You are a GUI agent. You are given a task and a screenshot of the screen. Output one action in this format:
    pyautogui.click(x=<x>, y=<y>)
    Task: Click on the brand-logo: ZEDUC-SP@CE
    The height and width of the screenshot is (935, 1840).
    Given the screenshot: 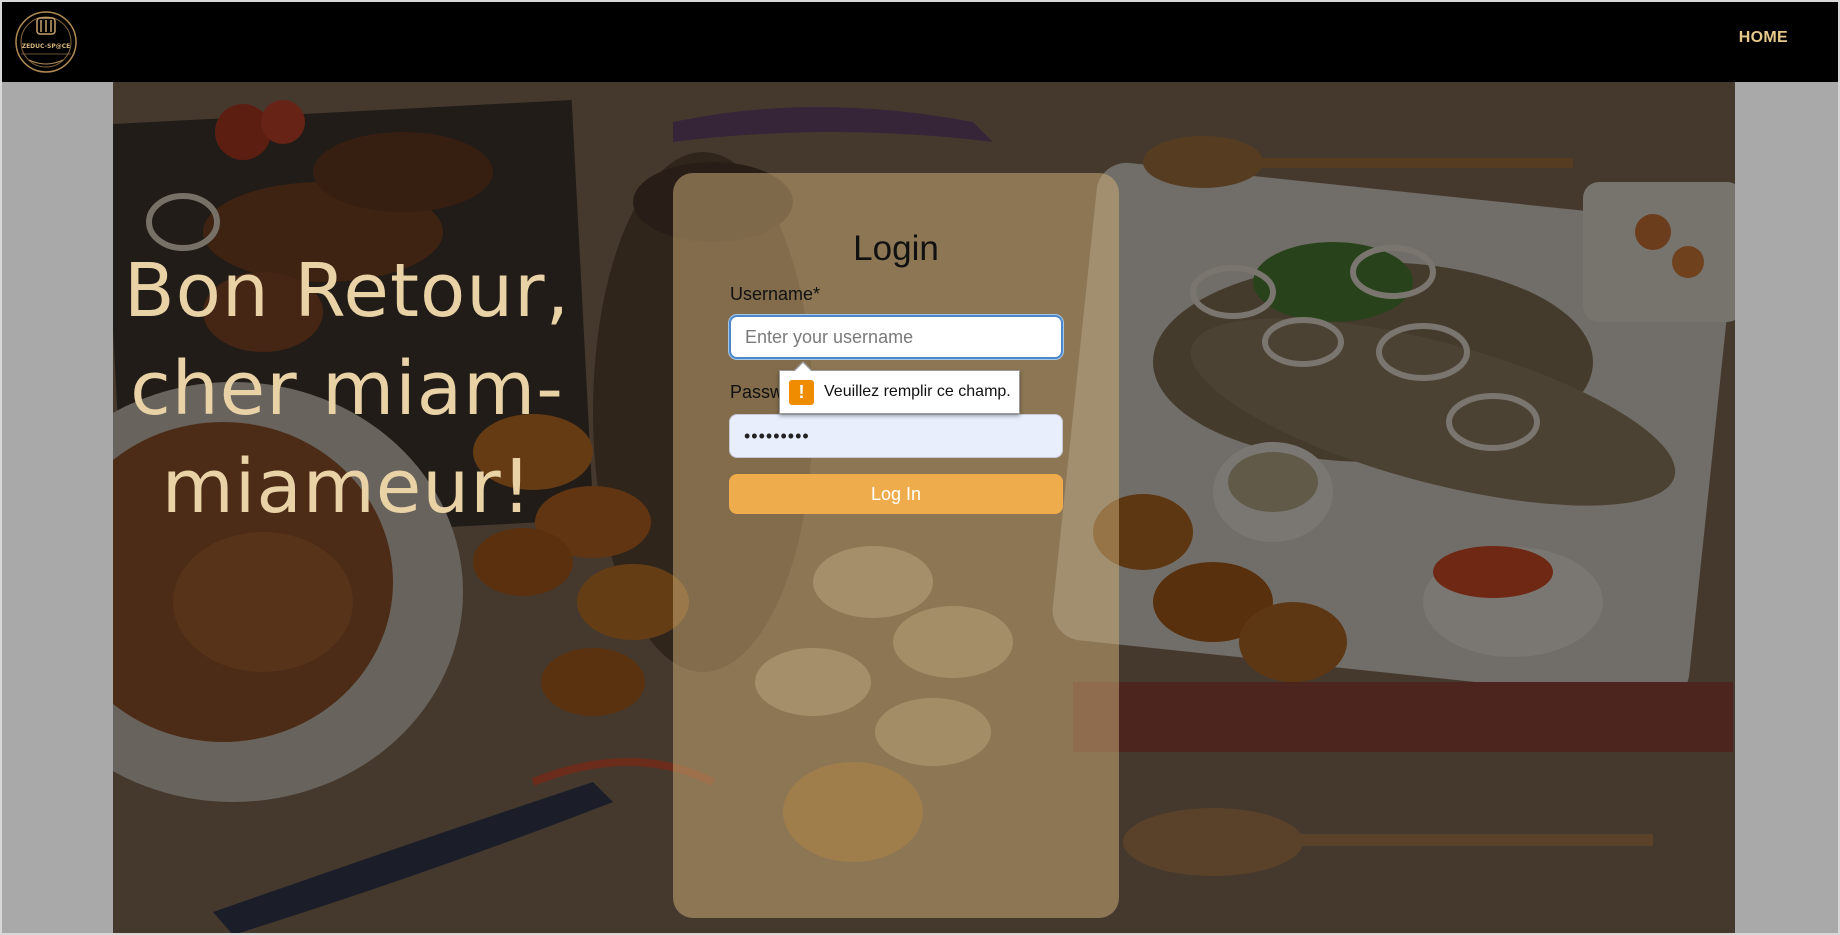 What is the action you would take?
    pyautogui.click(x=46, y=42)
    